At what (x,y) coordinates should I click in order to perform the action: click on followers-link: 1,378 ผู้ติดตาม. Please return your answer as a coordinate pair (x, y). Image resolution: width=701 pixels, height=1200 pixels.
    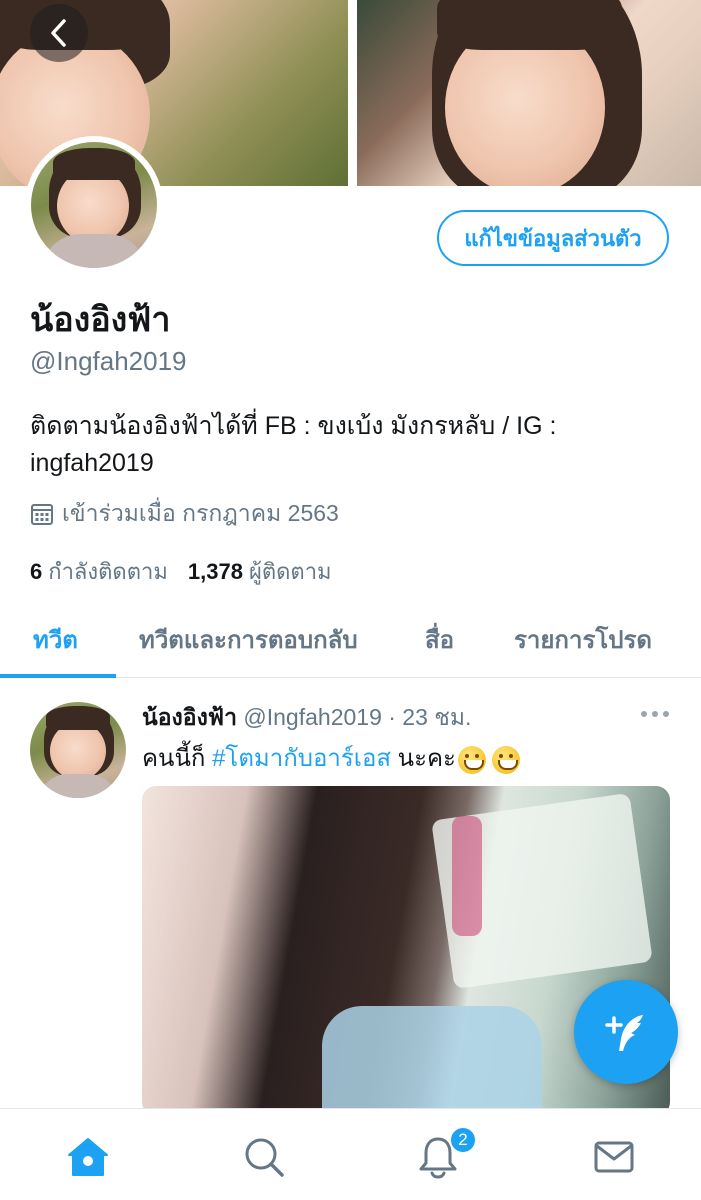
    Looking at the image, I should click on (260, 571).